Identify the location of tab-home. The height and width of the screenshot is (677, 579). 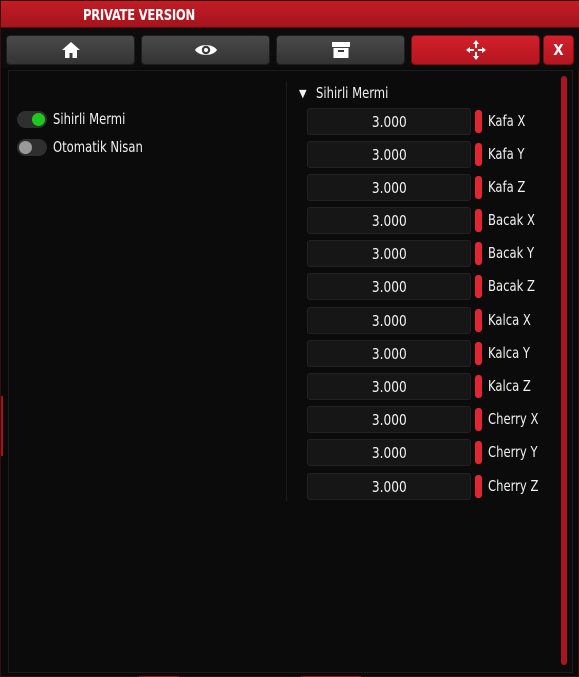
(70, 50).